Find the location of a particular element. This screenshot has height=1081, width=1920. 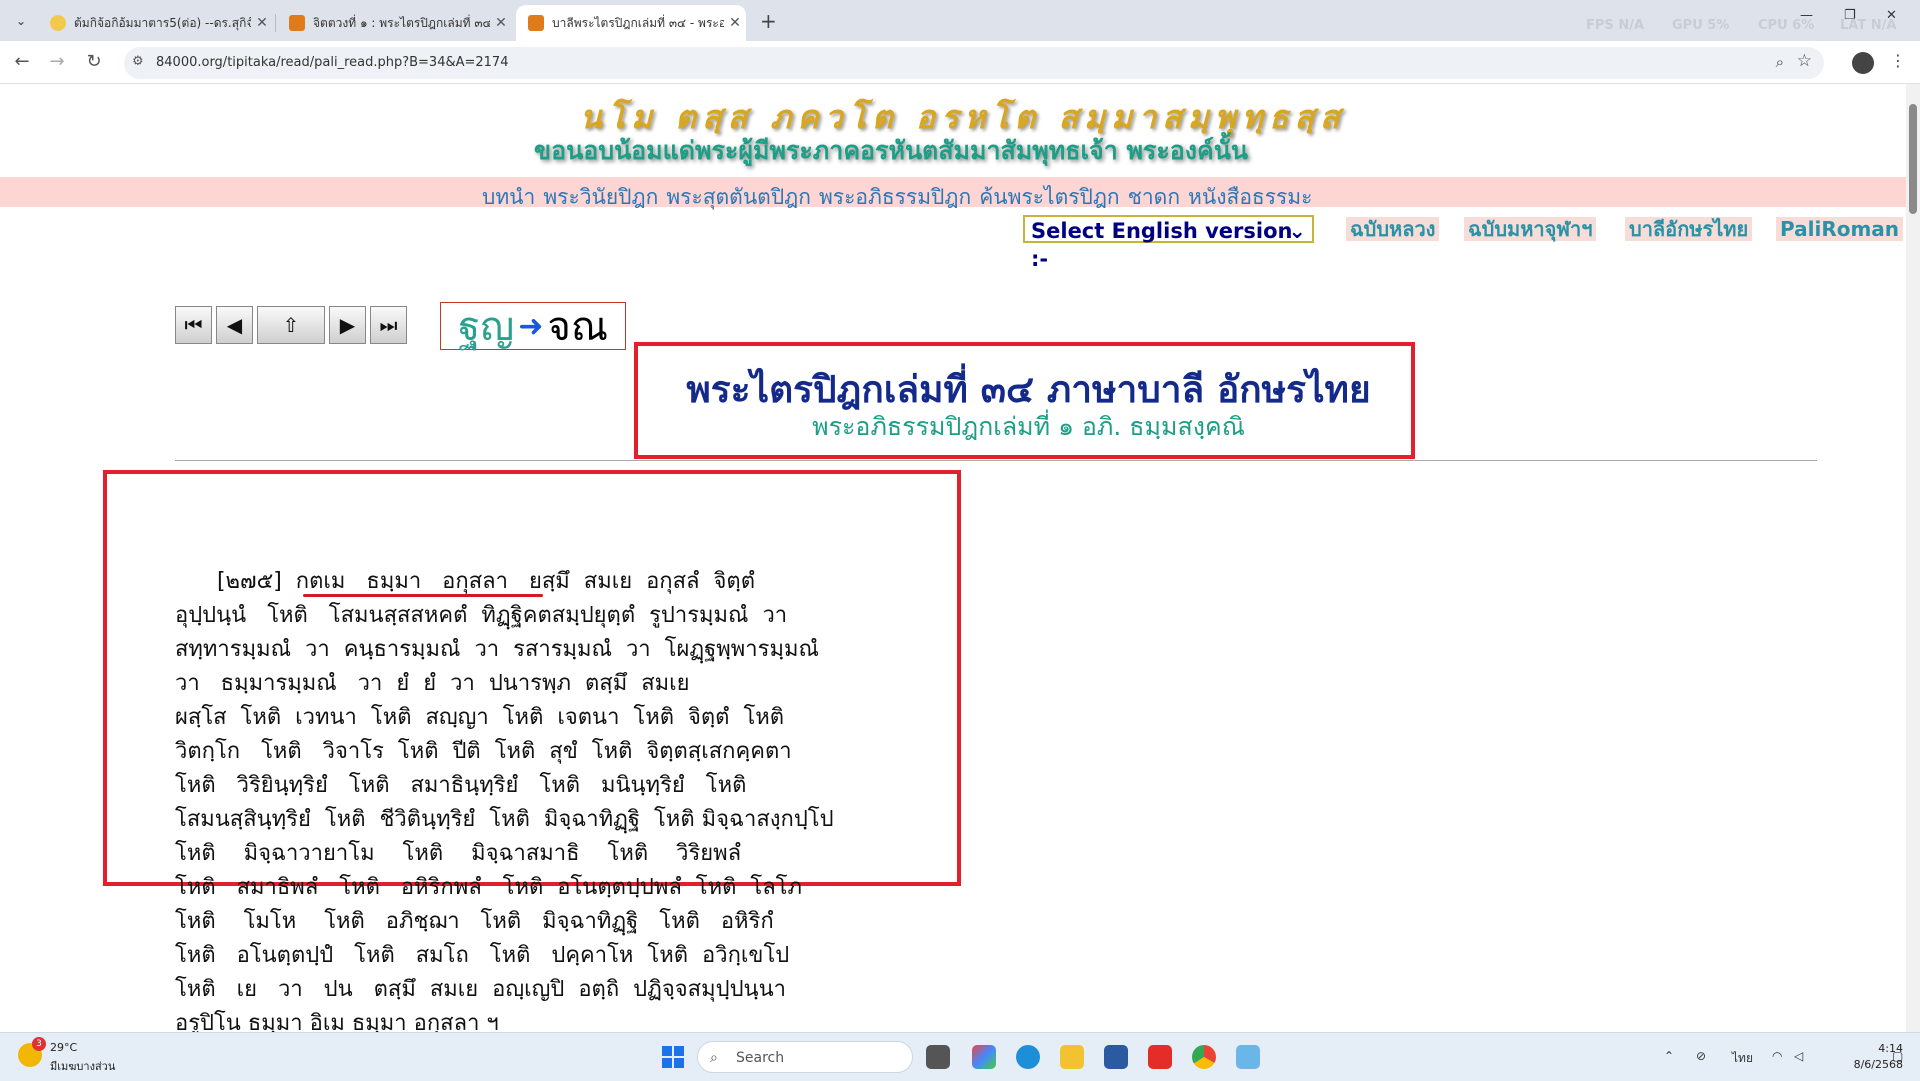

new-tab-icon: + is located at coordinates (768, 21).